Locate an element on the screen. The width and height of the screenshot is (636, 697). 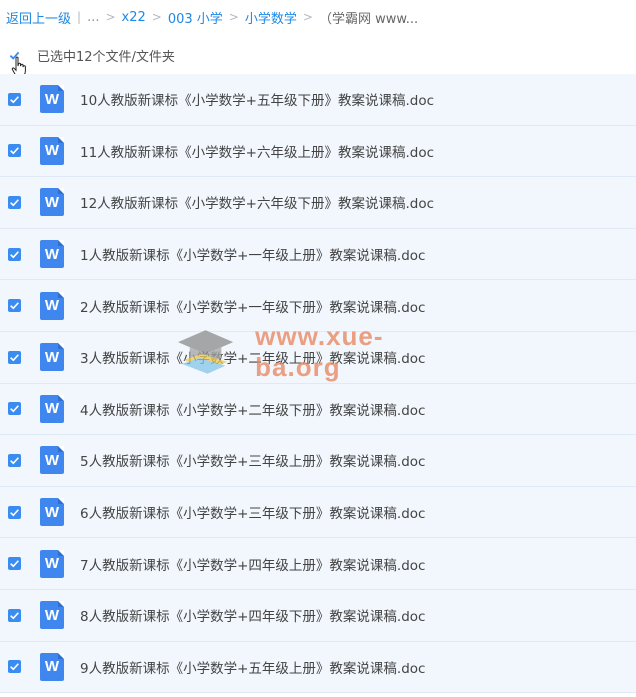
file-row: W 10人教版新课标《小学数学+五年级下册》教案说课稿.doc is located at coordinates (318, 100).